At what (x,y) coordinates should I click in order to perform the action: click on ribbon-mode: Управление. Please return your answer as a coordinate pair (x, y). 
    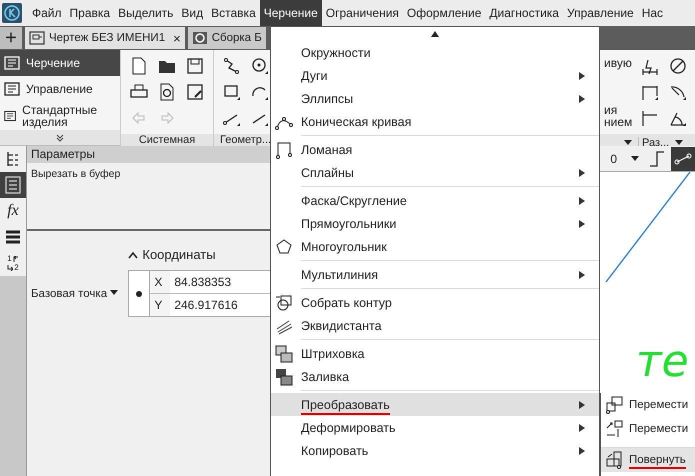
    Looking at the image, I should click on (60, 89).